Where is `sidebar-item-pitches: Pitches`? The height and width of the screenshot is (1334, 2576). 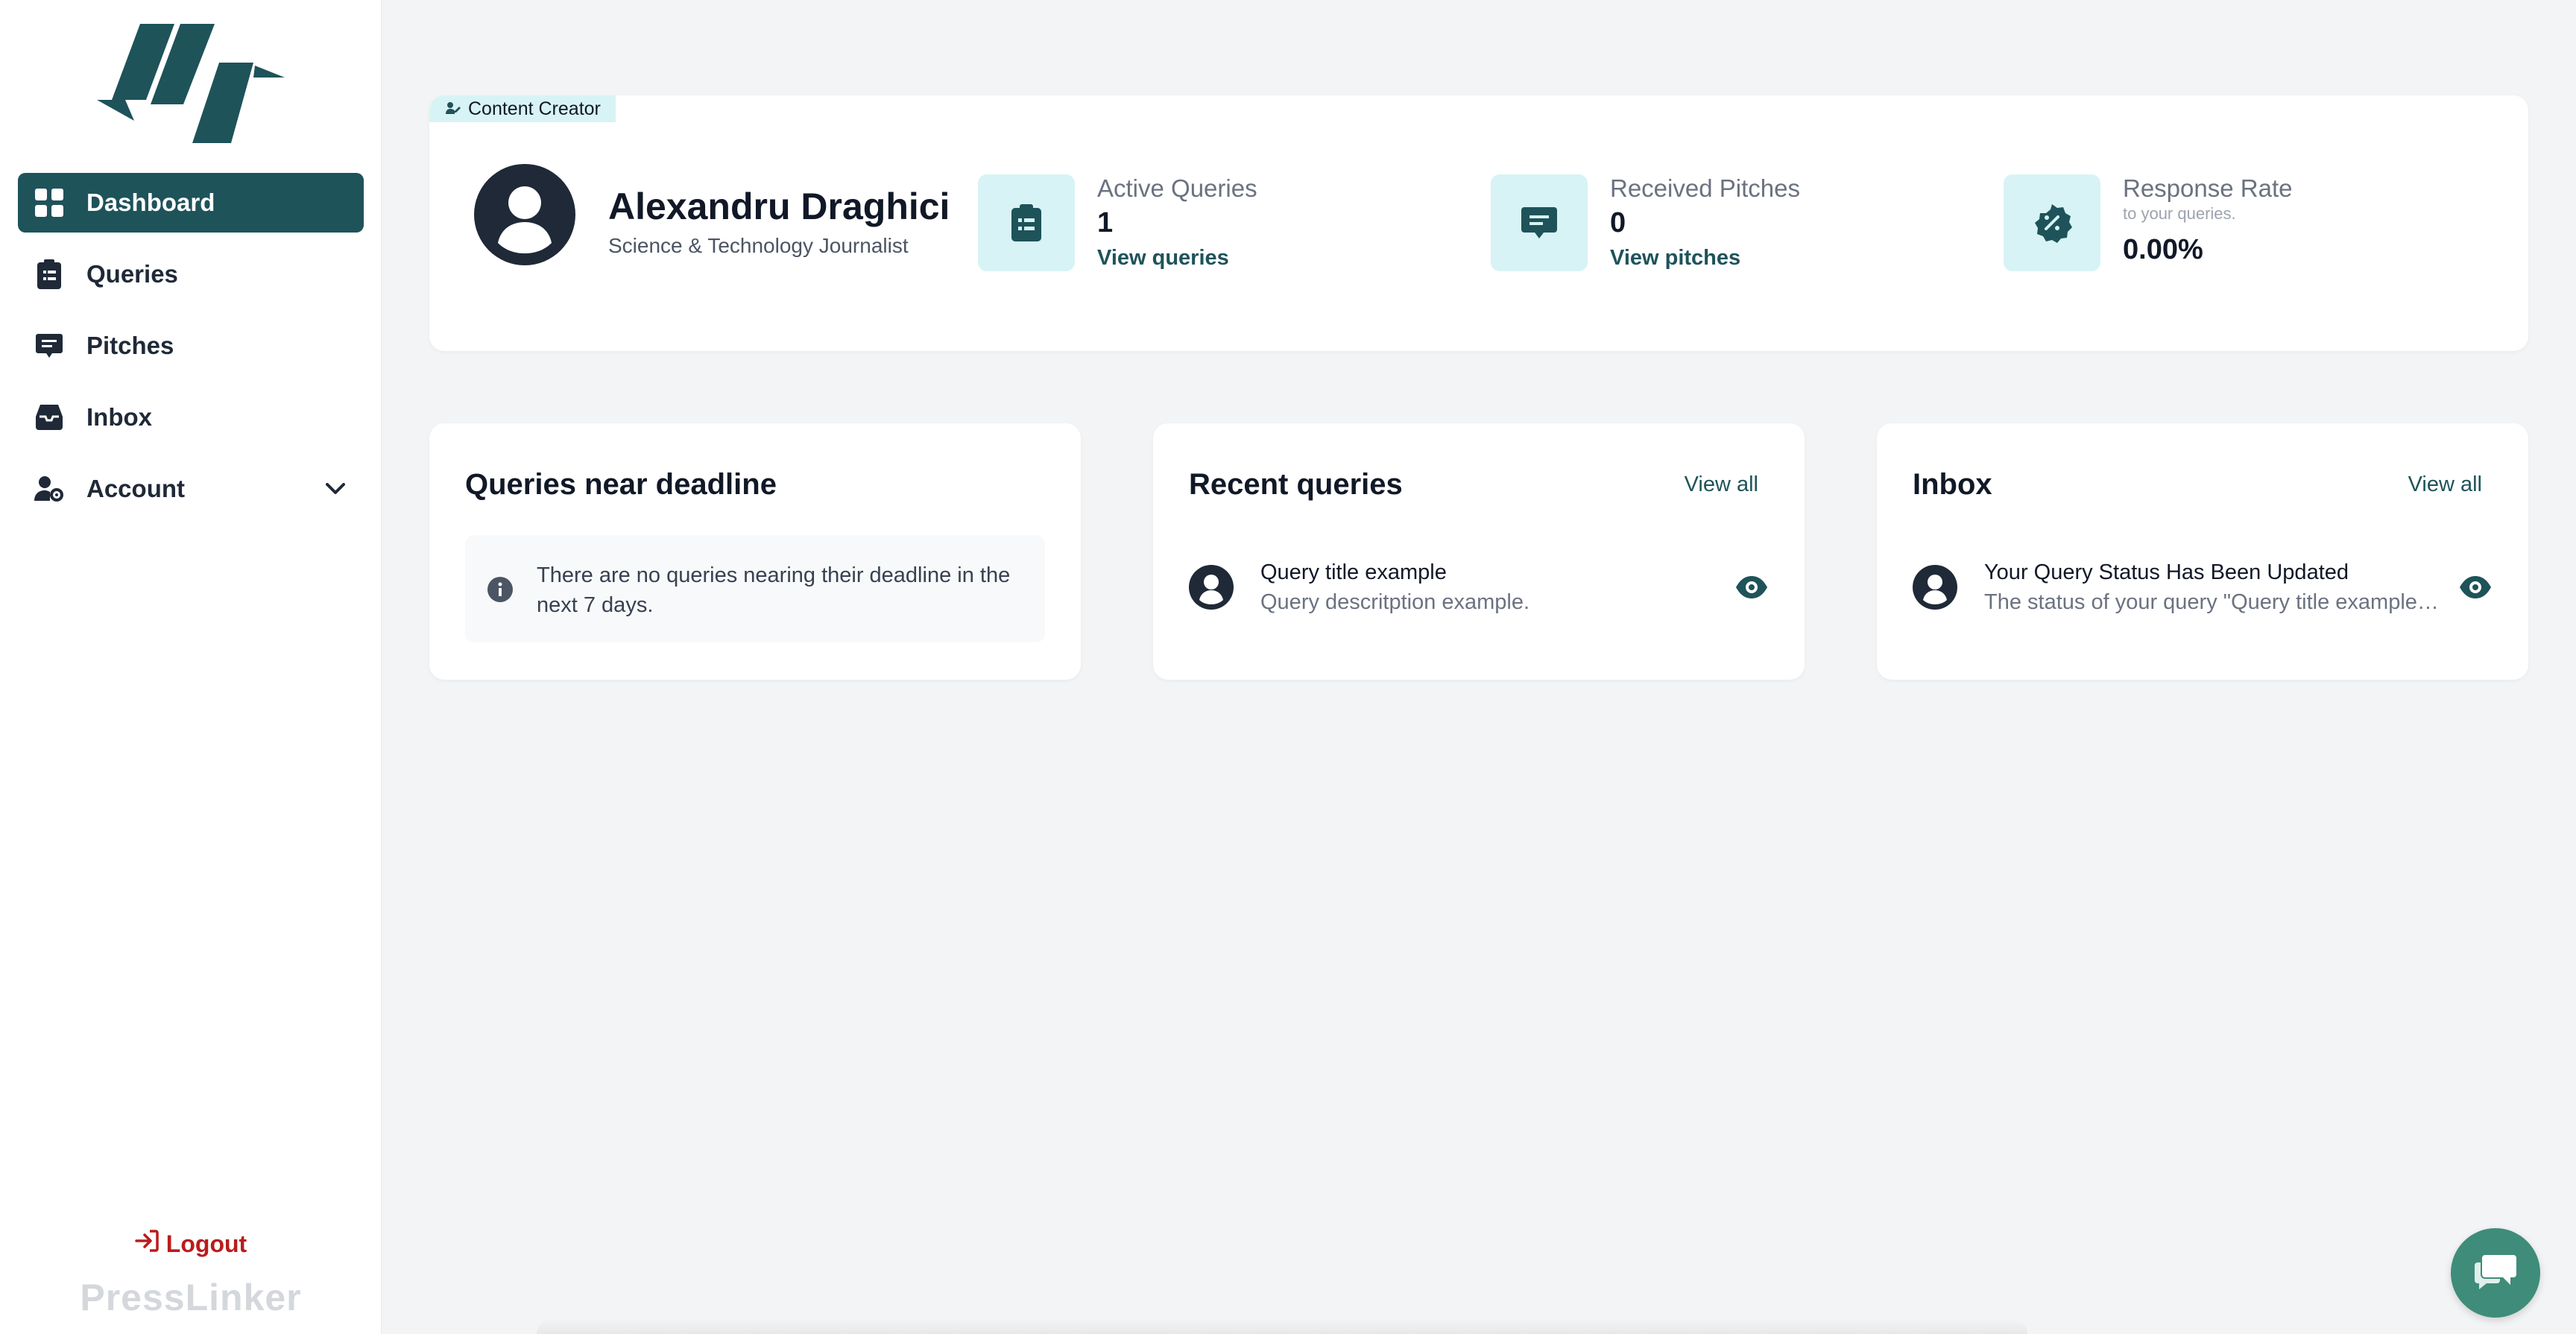 sidebar-item-pitches: Pitches is located at coordinates (191, 346).